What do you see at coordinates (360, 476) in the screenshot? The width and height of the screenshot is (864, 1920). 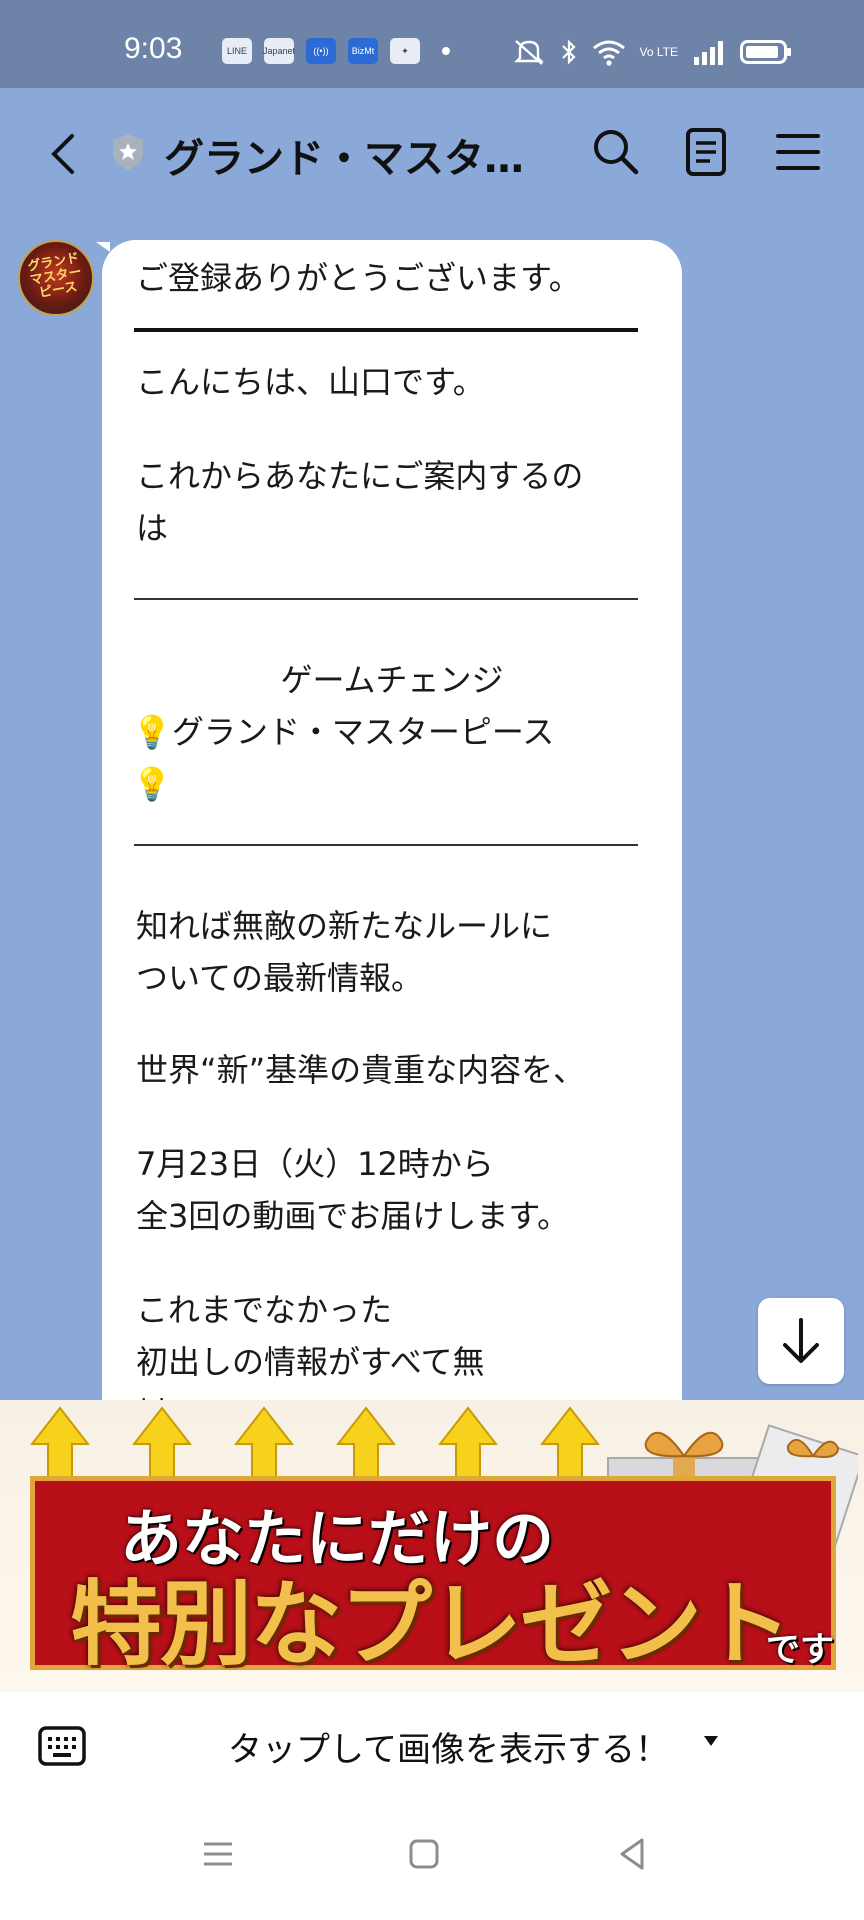 I see `message-line: これからあなたにご案内するの` at bounding box center [360, 476].